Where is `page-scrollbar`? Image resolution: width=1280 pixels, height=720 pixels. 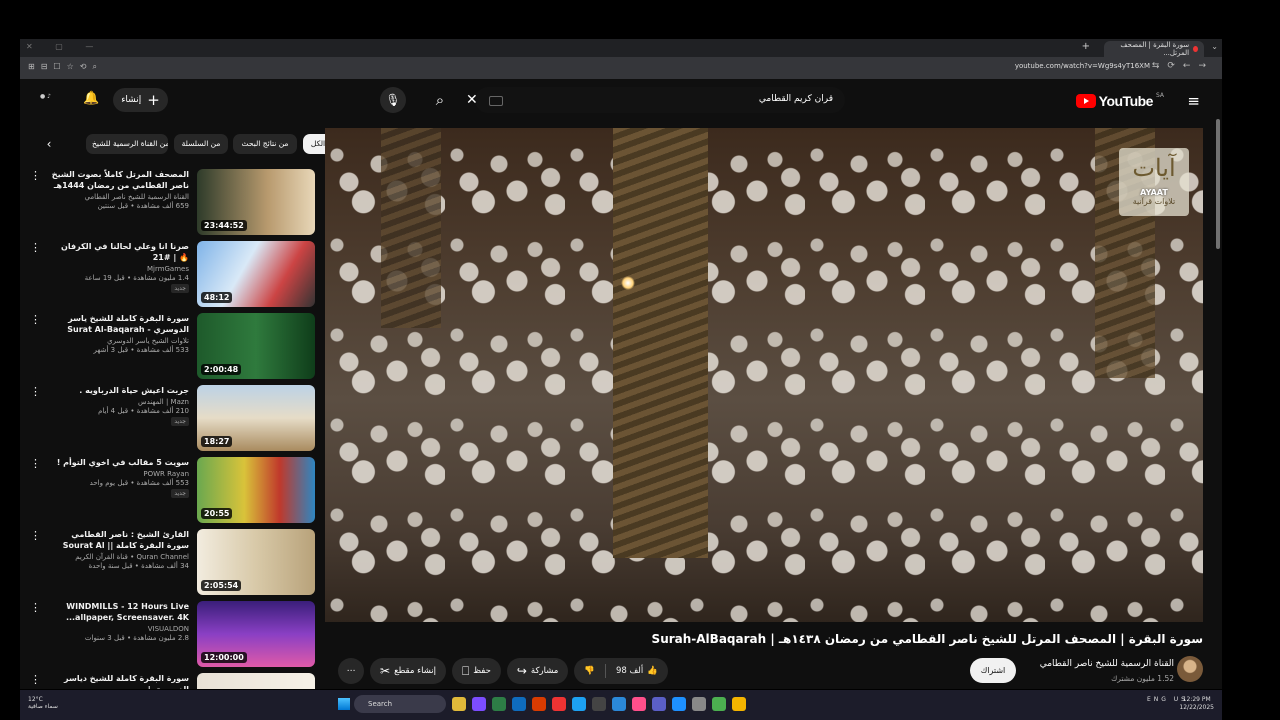 page-scrollbar is located at coordinates (1218, 184).